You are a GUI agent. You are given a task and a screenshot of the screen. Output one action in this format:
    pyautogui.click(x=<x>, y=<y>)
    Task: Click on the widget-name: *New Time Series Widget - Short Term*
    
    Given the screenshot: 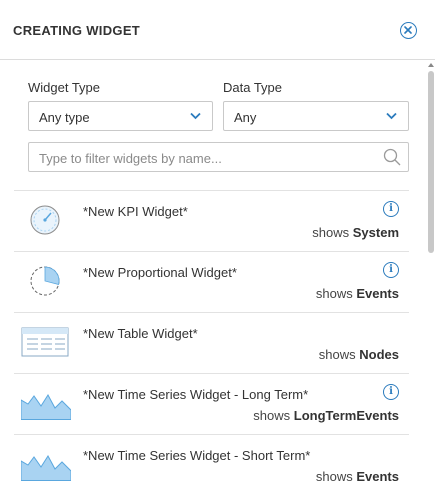 What is the action you would take?
    pyautogui.click(x=197, y=455)
    